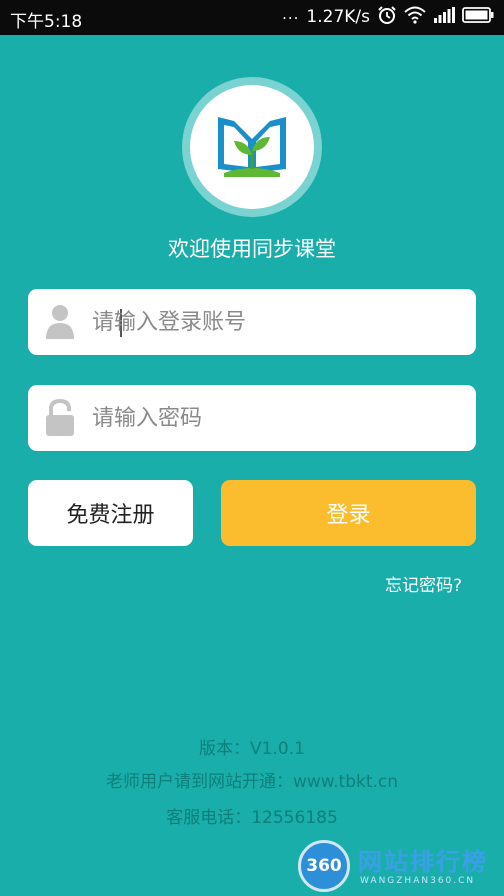  What do you see at coordinates (387, 17) in the screenshot?
I see `alarm-icon` at bounding box center [387, 17].